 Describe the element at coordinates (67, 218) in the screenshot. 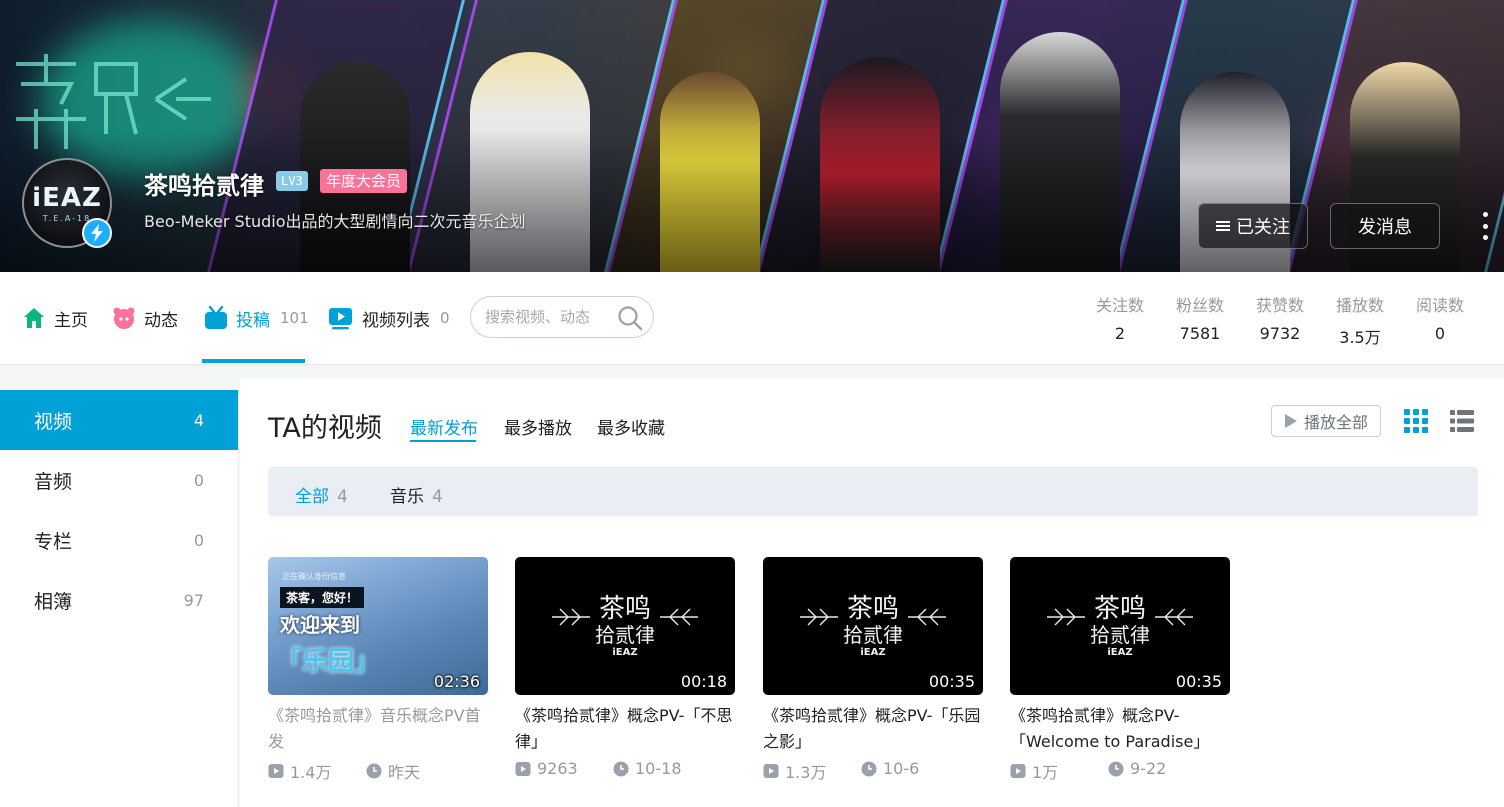

I see `avatar-logo-subtext: T.E.A-18` at that location.